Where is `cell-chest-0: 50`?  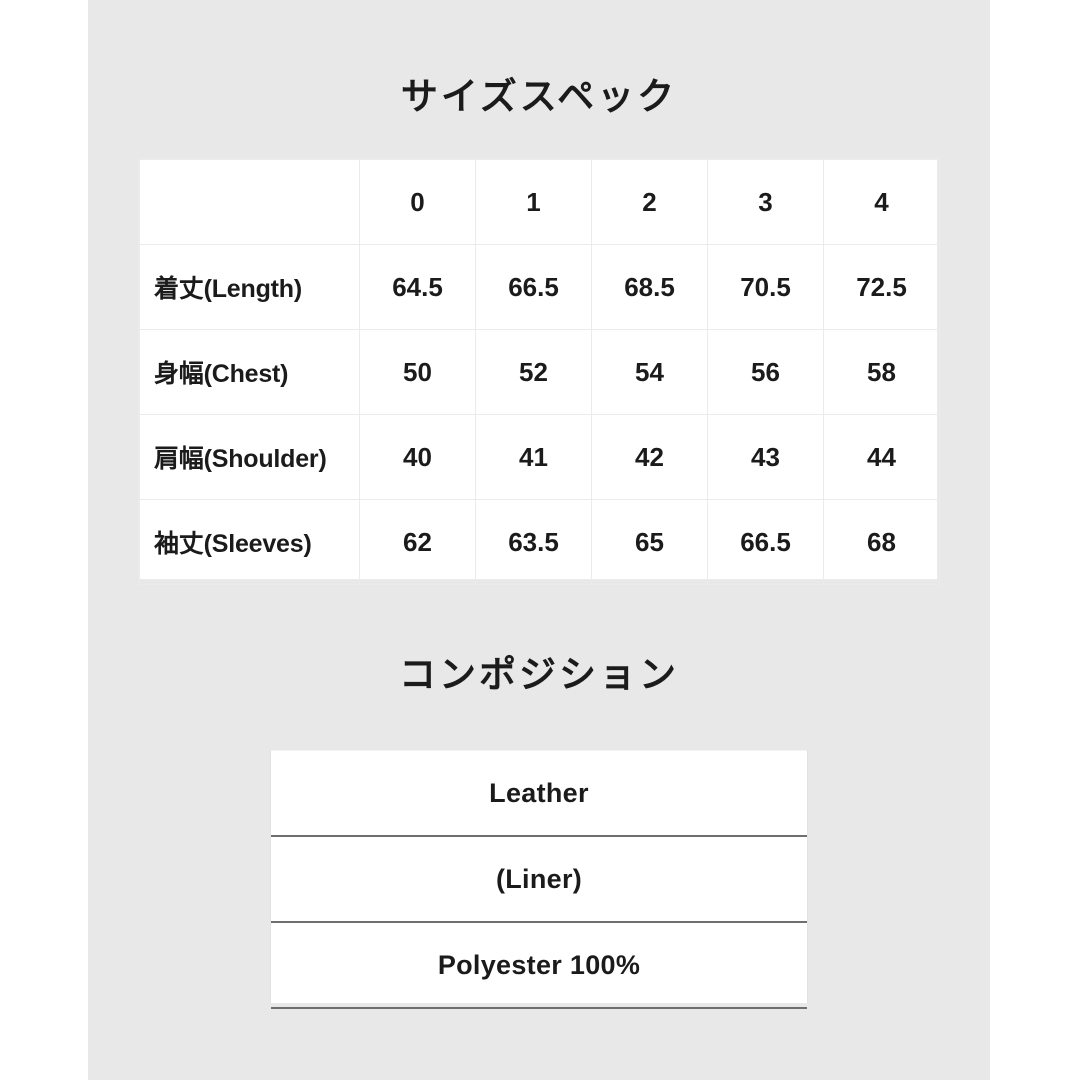 cell-chest-0: 50 is located at coordinates (417, 372).